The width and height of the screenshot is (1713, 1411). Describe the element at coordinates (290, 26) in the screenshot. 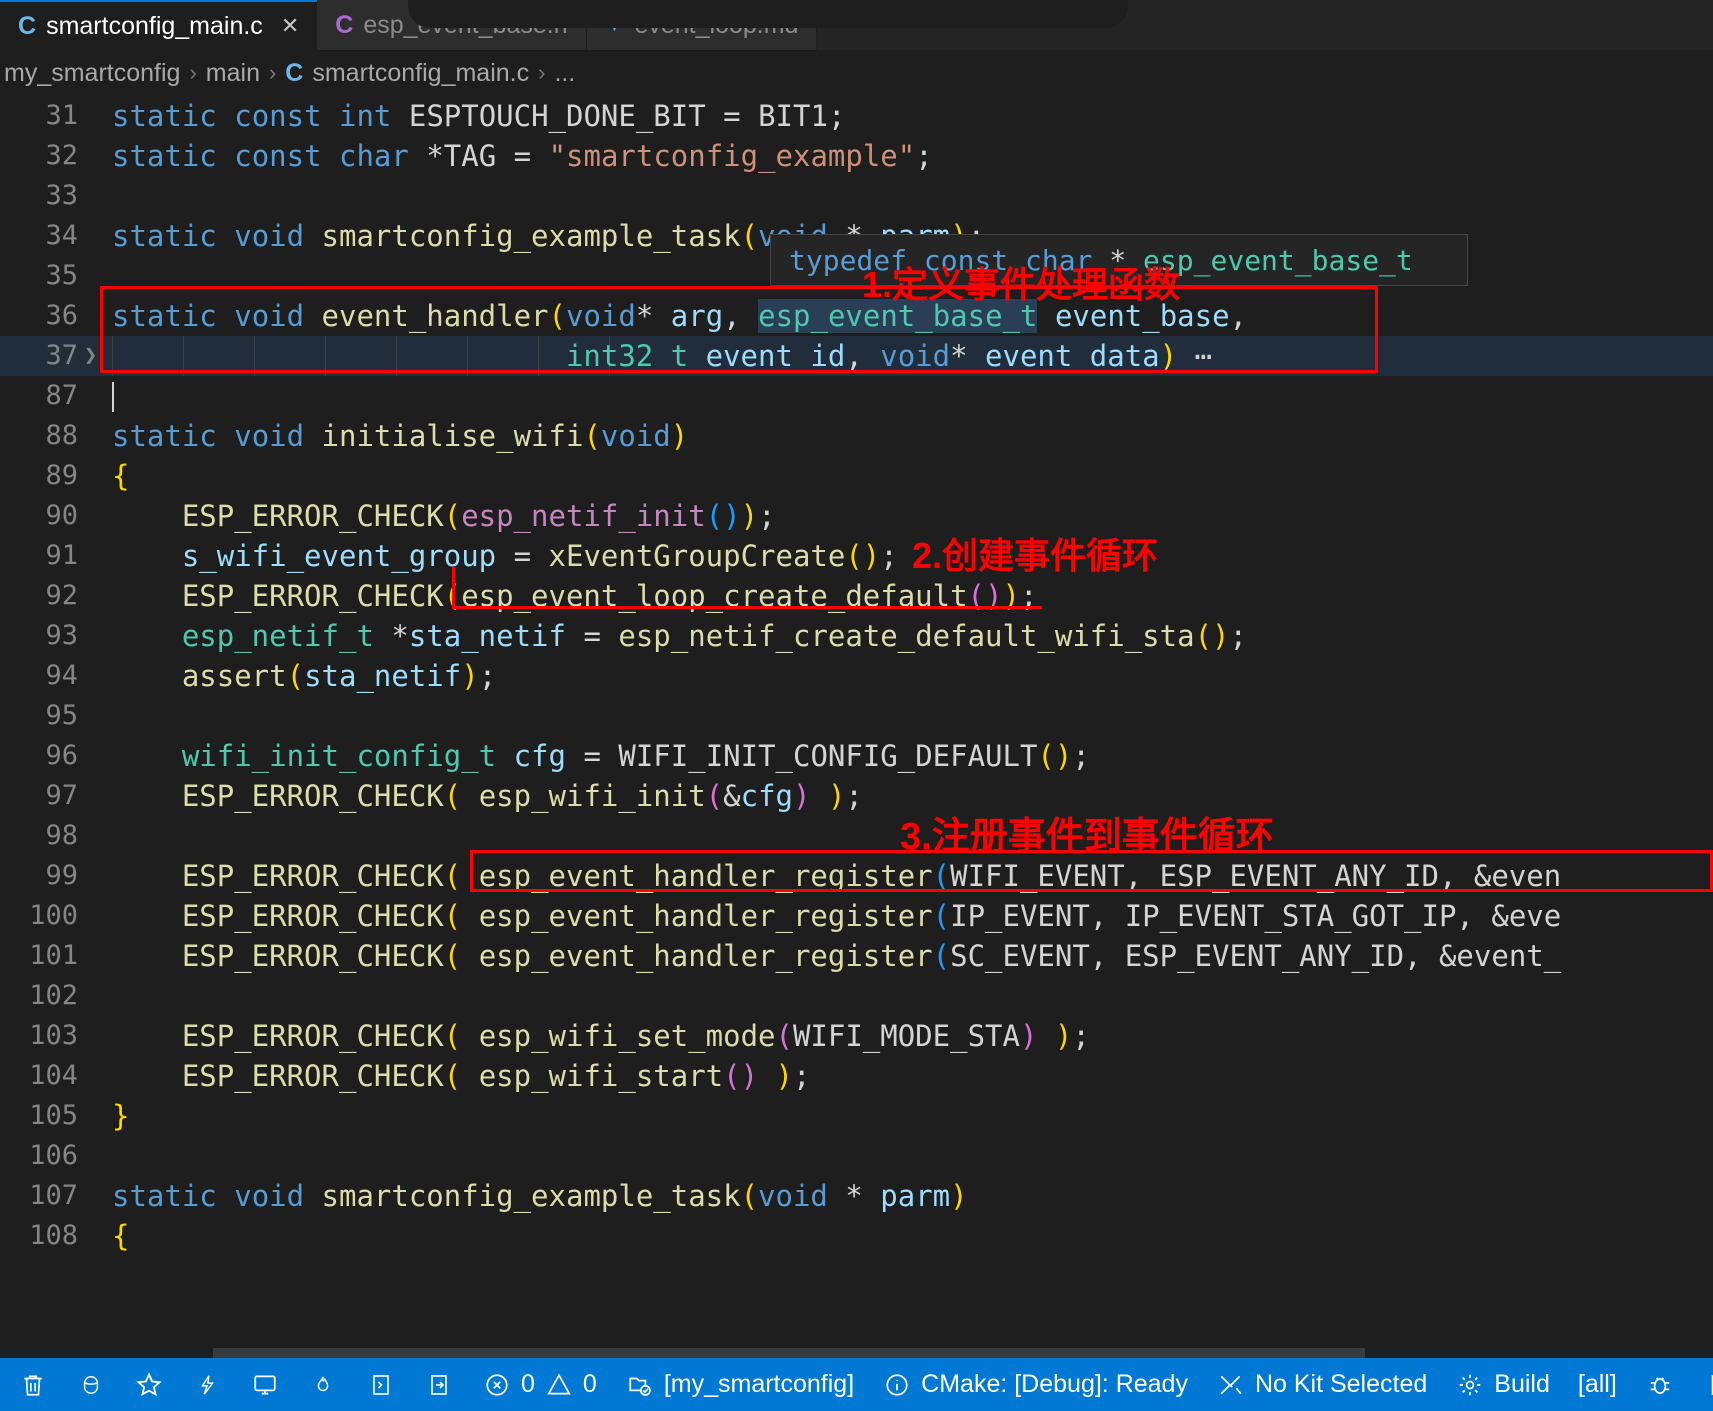

I see `close-icon: ✕` at that location.